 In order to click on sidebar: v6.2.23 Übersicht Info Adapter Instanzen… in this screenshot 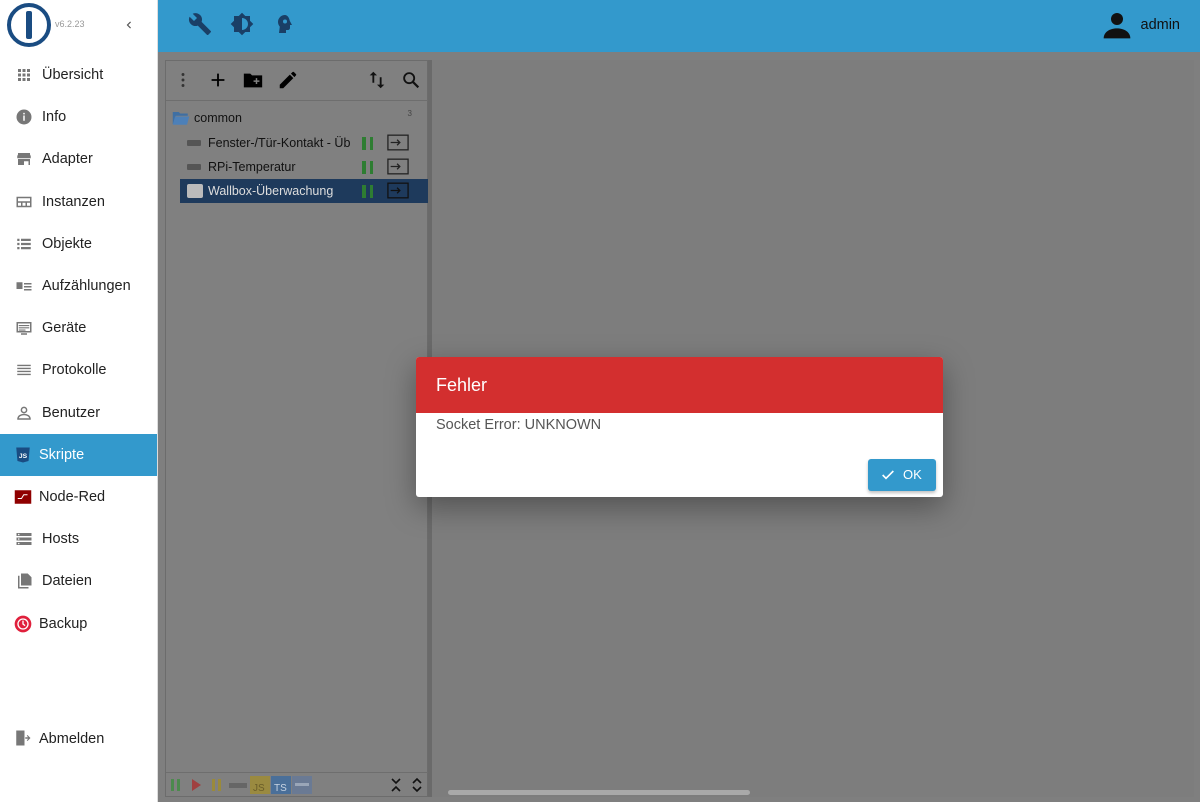, I will do `click(79, 401)`.